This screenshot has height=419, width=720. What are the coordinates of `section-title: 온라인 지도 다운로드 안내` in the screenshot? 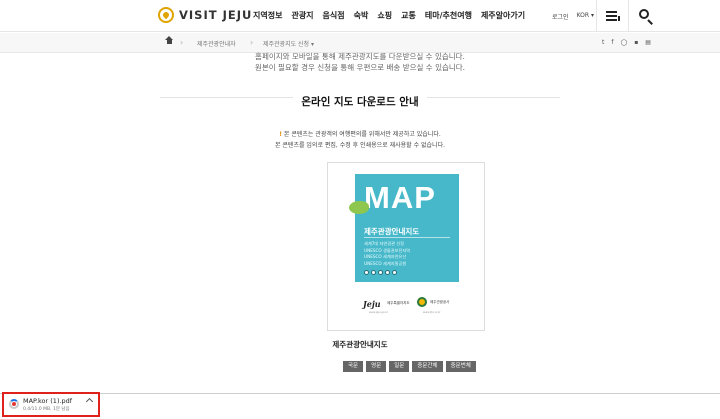 It's located at (360, 99).